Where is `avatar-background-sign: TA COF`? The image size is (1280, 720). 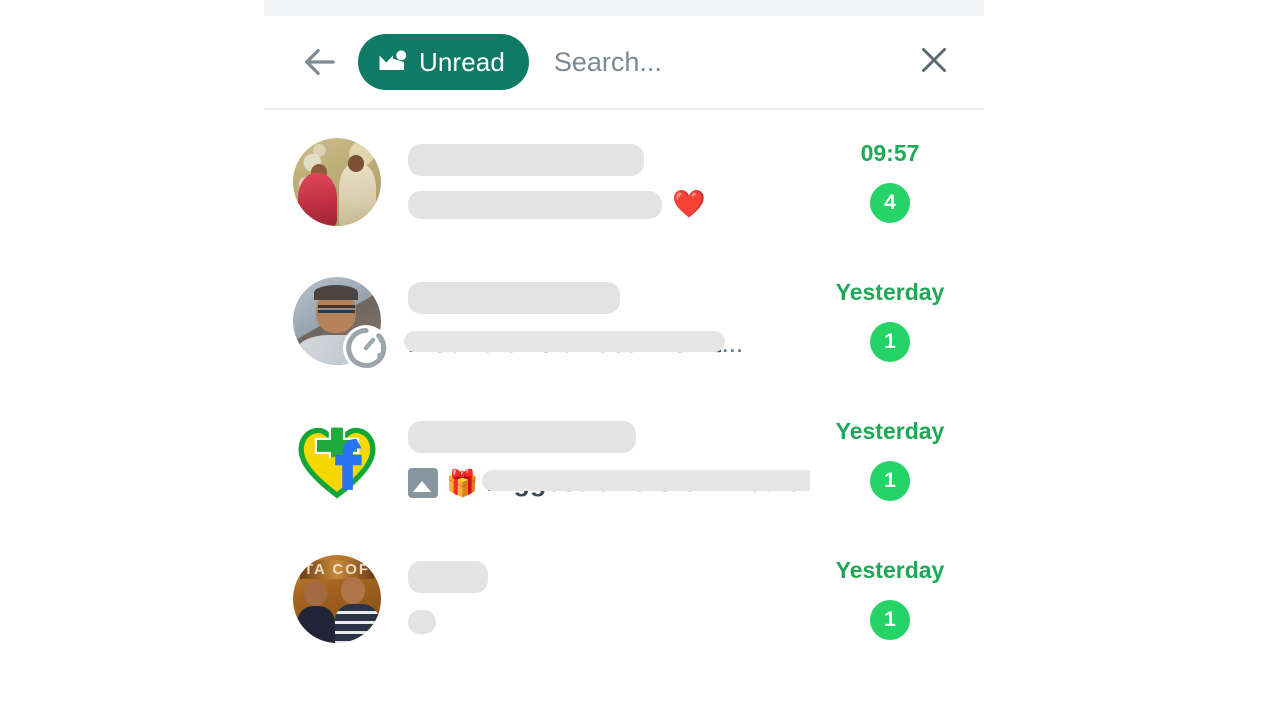 avatar-background-sign: TA COF is located at coordinates (337, 569).